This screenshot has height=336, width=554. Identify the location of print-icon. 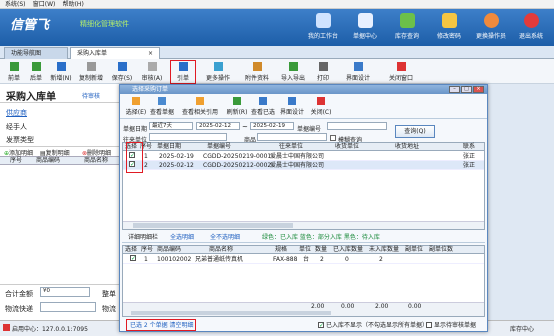
(323, 66).